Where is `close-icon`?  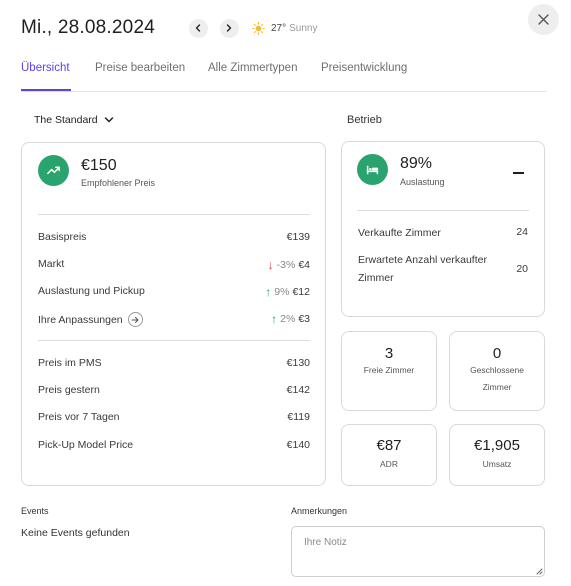
close-icon is located at coordinates (543, 19).